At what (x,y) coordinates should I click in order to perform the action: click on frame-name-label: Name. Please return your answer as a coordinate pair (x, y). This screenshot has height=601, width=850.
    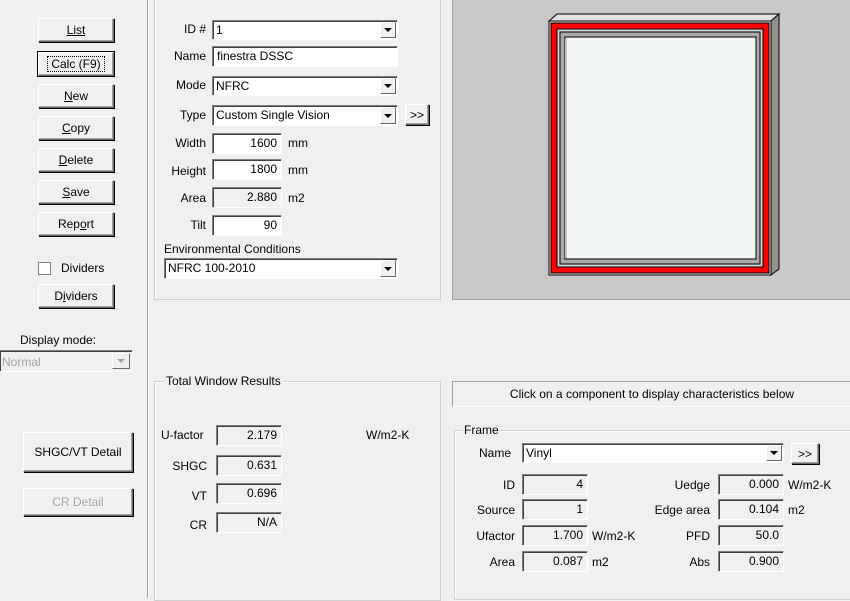
    Looking at the image, I should click on (495, 453).